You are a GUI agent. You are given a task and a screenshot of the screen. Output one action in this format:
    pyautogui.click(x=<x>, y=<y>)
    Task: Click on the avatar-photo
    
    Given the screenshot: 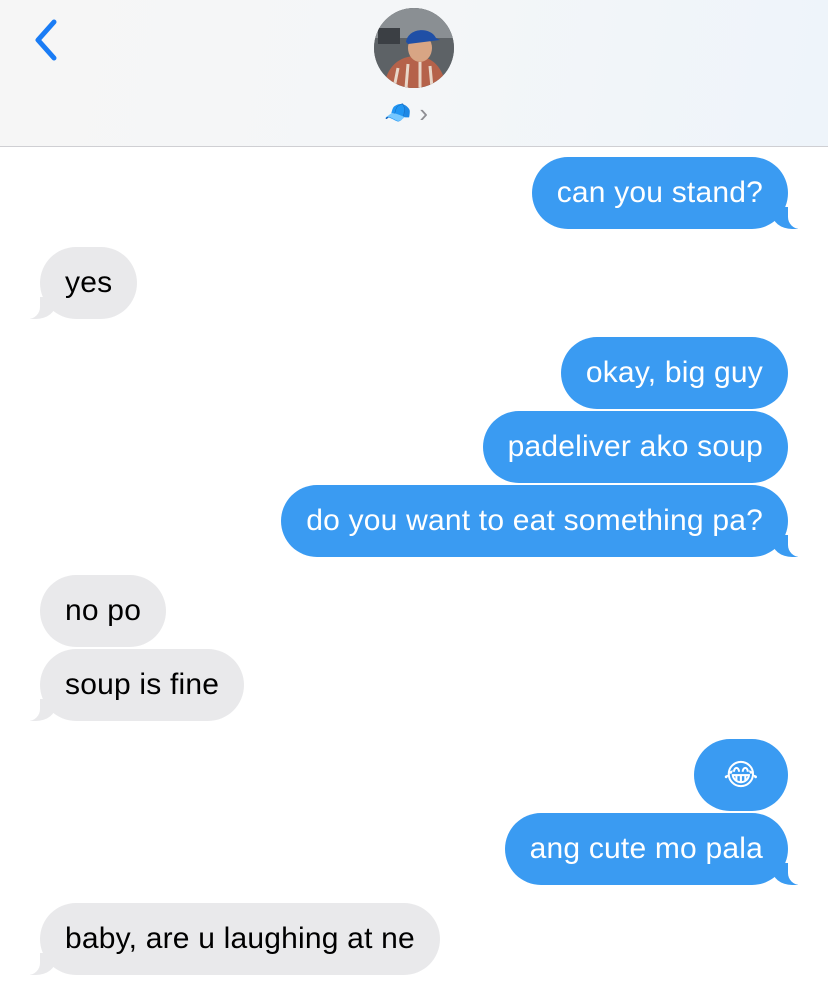 What is the action you would take?
    pyautogui.click(x=414, y=48)
    